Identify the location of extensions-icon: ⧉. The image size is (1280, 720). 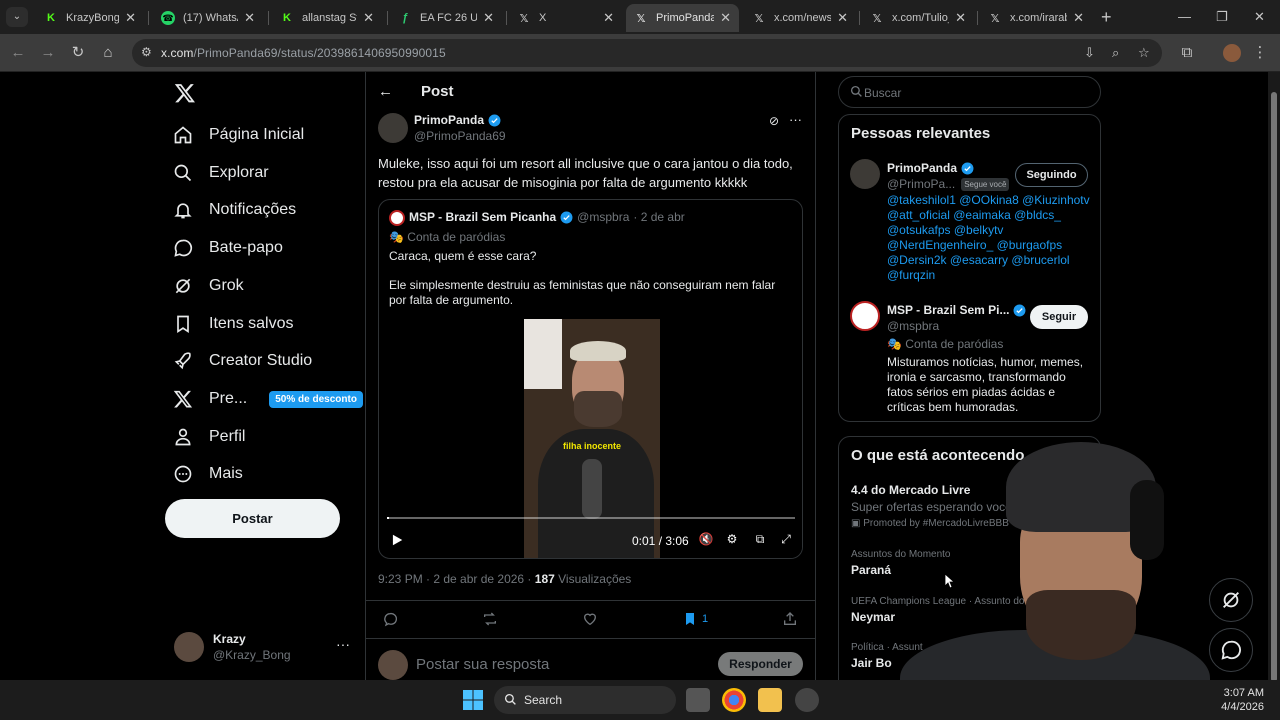
(1187, 53).